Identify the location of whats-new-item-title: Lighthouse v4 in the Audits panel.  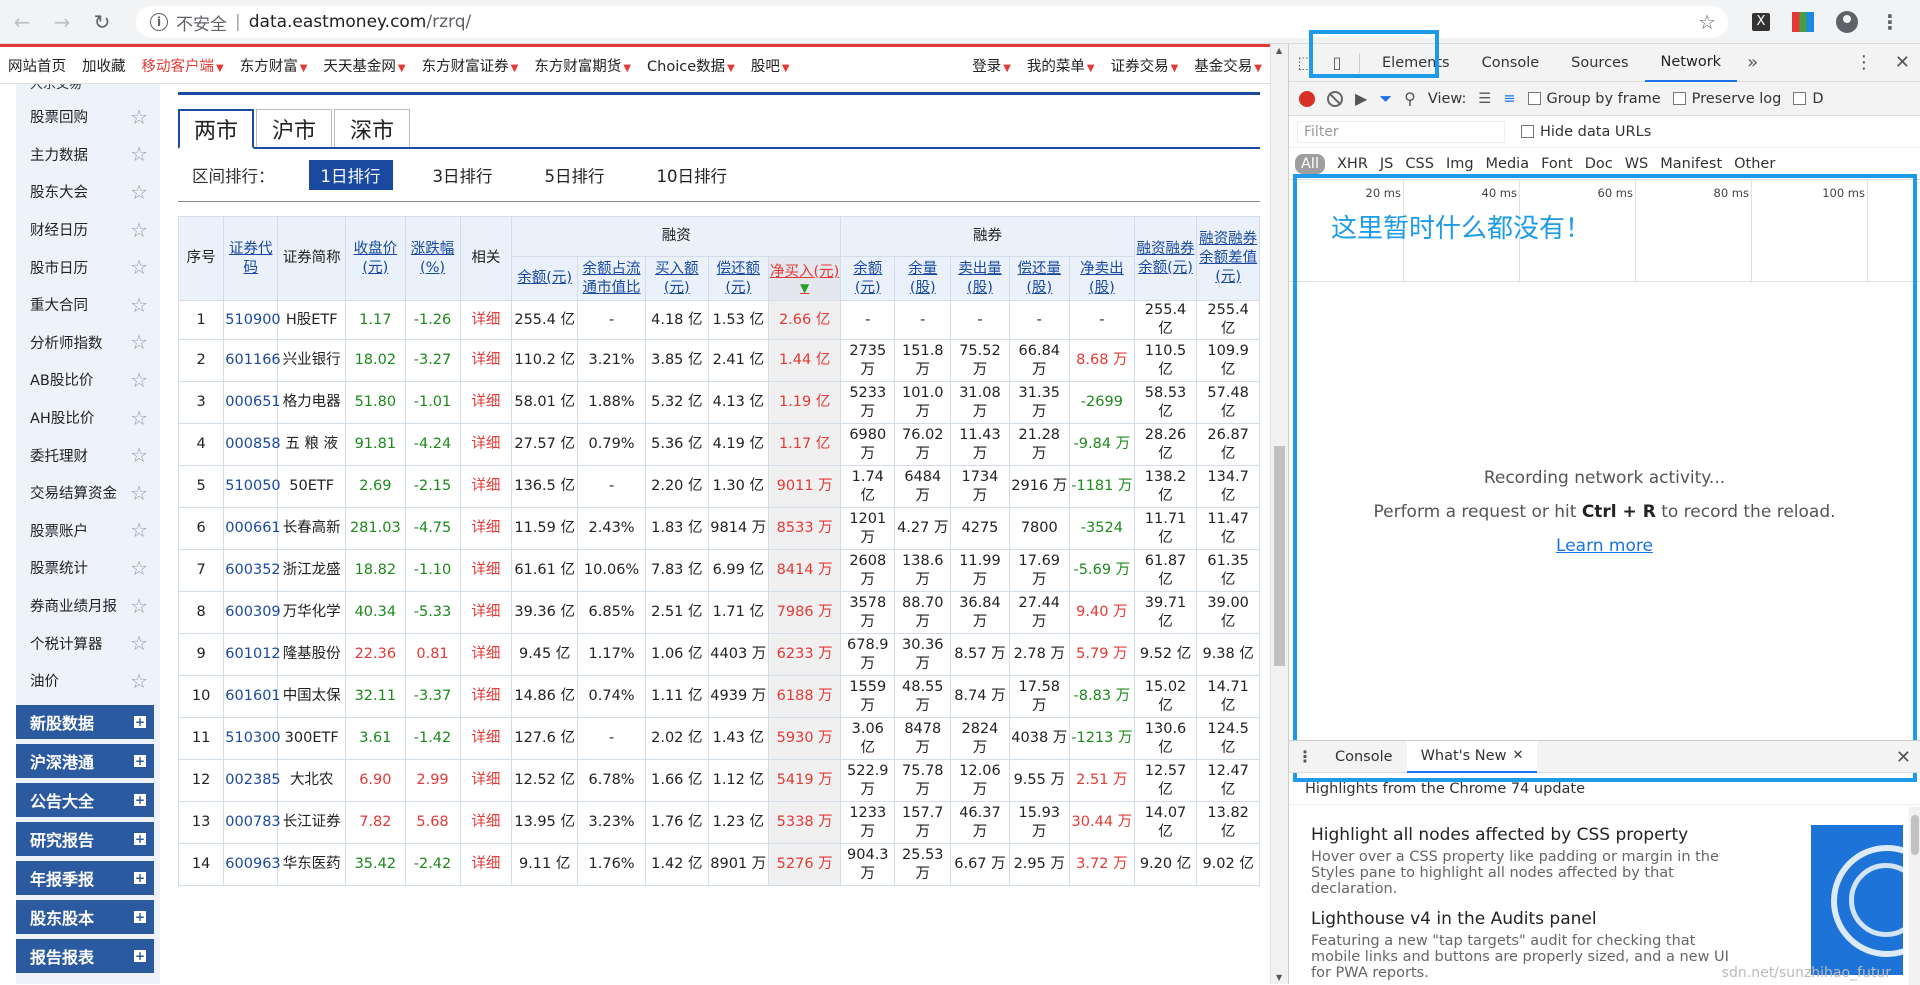
(1526, 919).